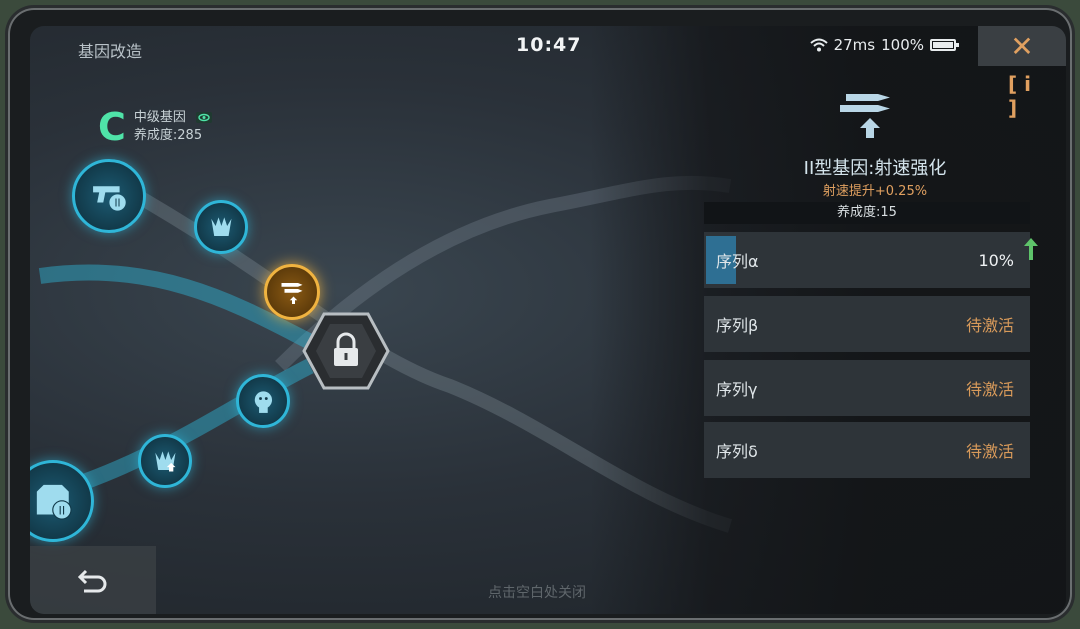 Image resolution: width=1080 pixels, height=629 pixels. Describe the element at coordinates (867, 213) in the screenshot. I see `gene-cultivation: 养成度:15` at that location.